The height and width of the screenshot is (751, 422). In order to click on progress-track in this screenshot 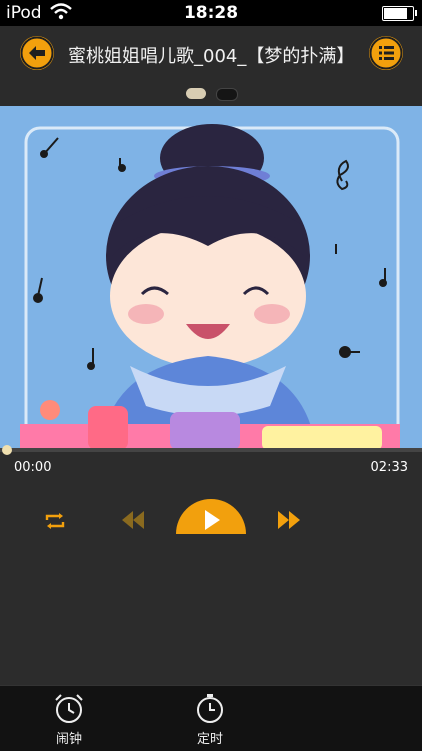, I will do `click(211, 450)`.